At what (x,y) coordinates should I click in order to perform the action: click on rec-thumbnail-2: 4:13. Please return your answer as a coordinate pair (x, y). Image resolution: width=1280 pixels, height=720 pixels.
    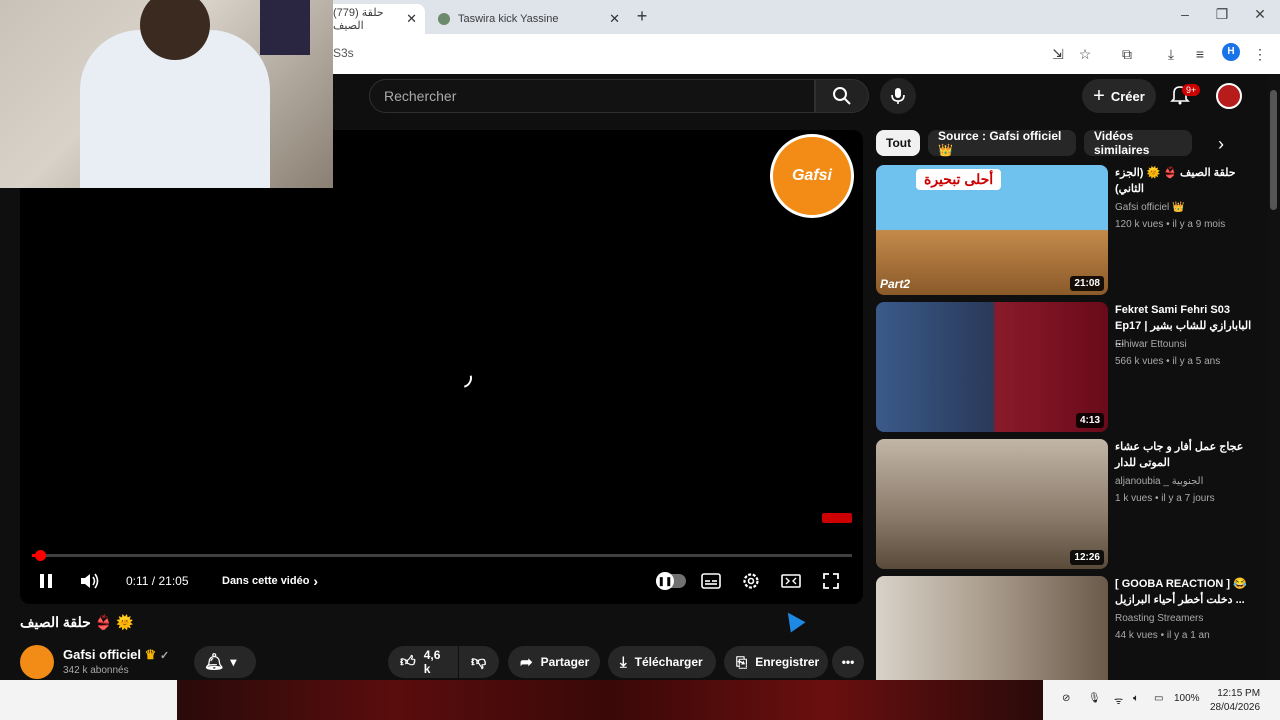
    Looking at the image, I should click on (992, 367).